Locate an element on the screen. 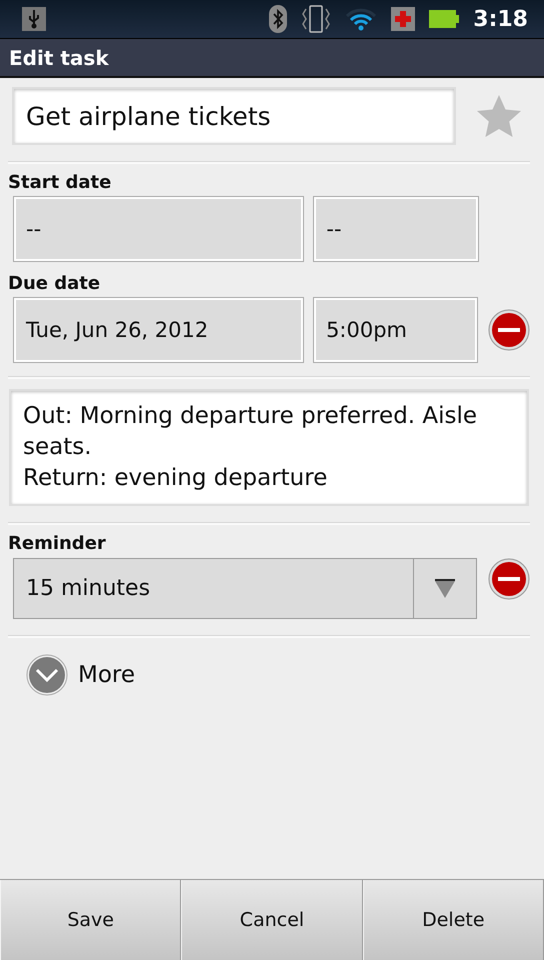 The height and width of the screenshot is (960, 544). field-label: Start date is located at coordinates (60, 182).